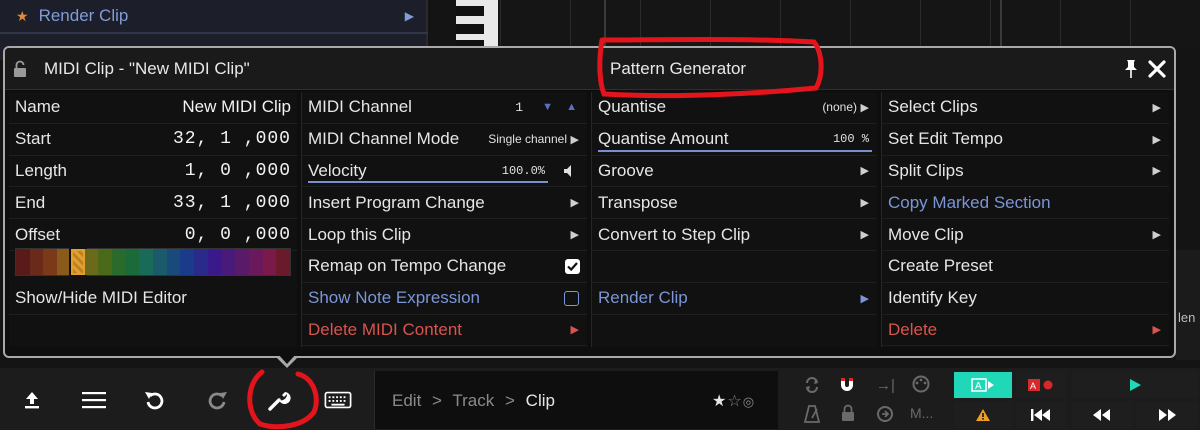  I want to click on close-icon, so click(1157, 69).